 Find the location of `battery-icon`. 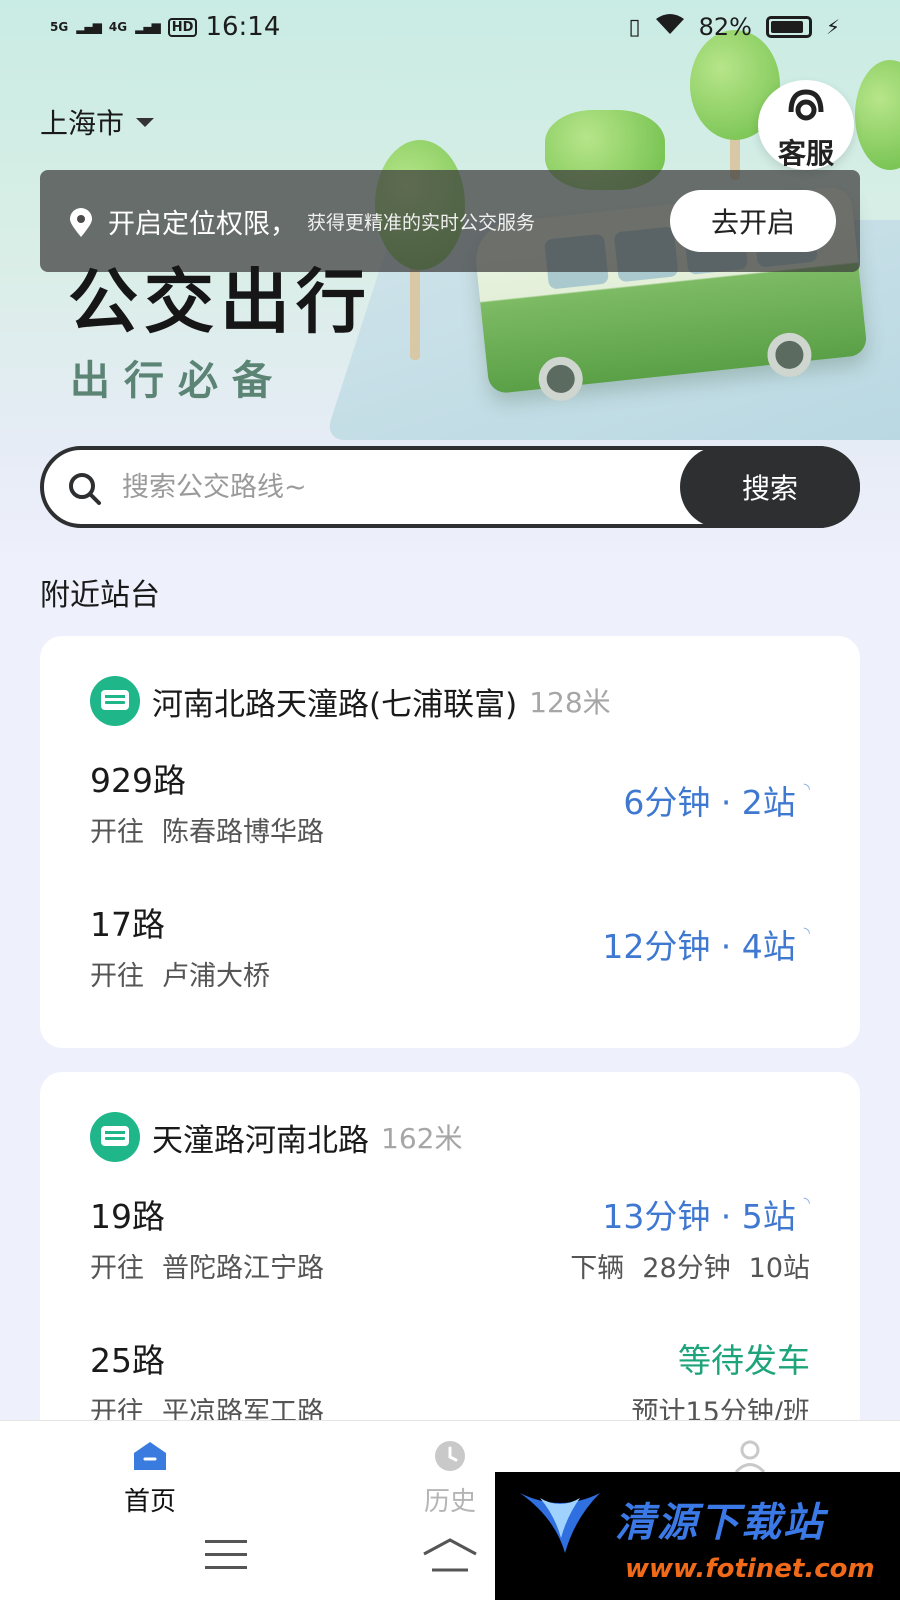

battery-icon is located at coordinates (788, 27).